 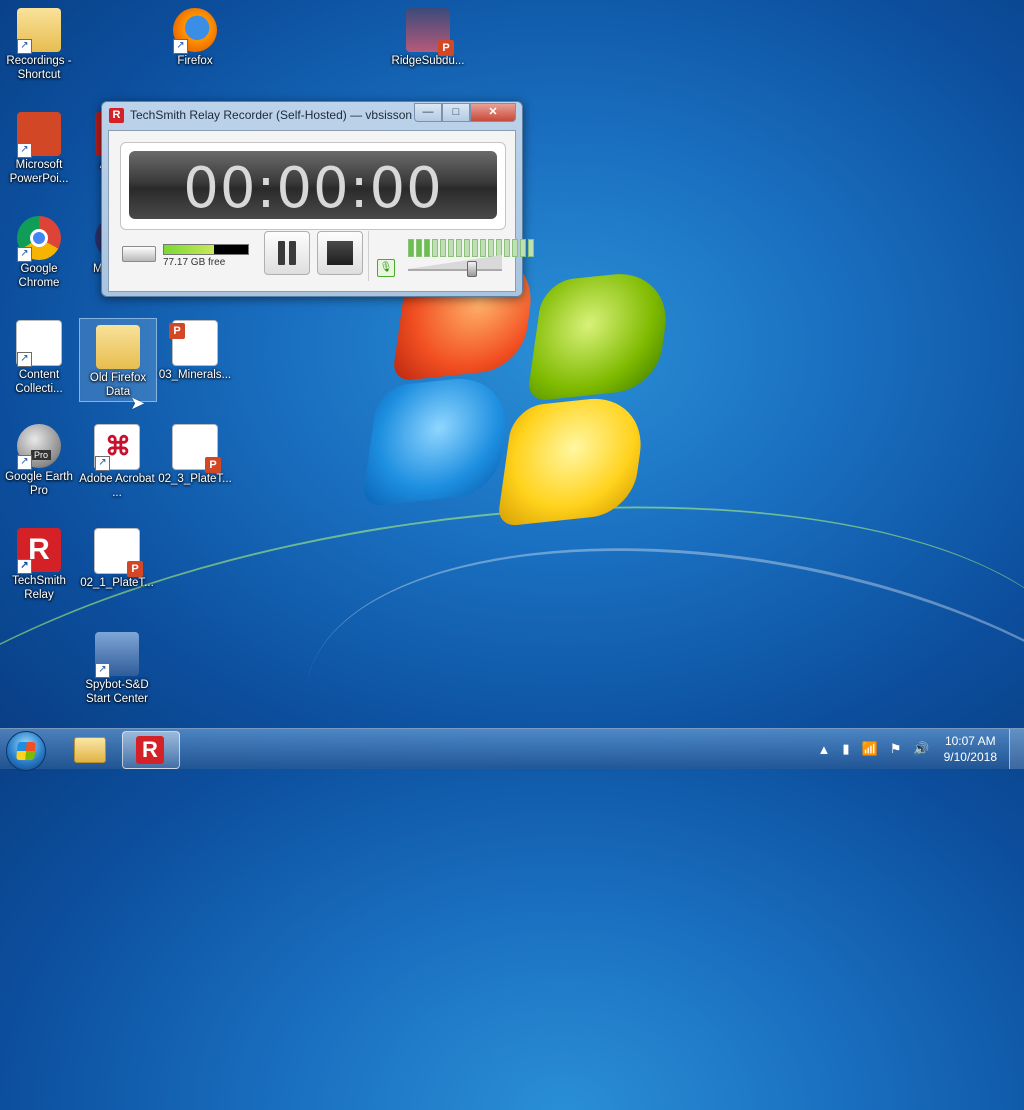 What do you see at coordinates (39, 447) in the screenshot?
I see `google-earth-icon: Pro ↗` at bounding box center [39, 447].